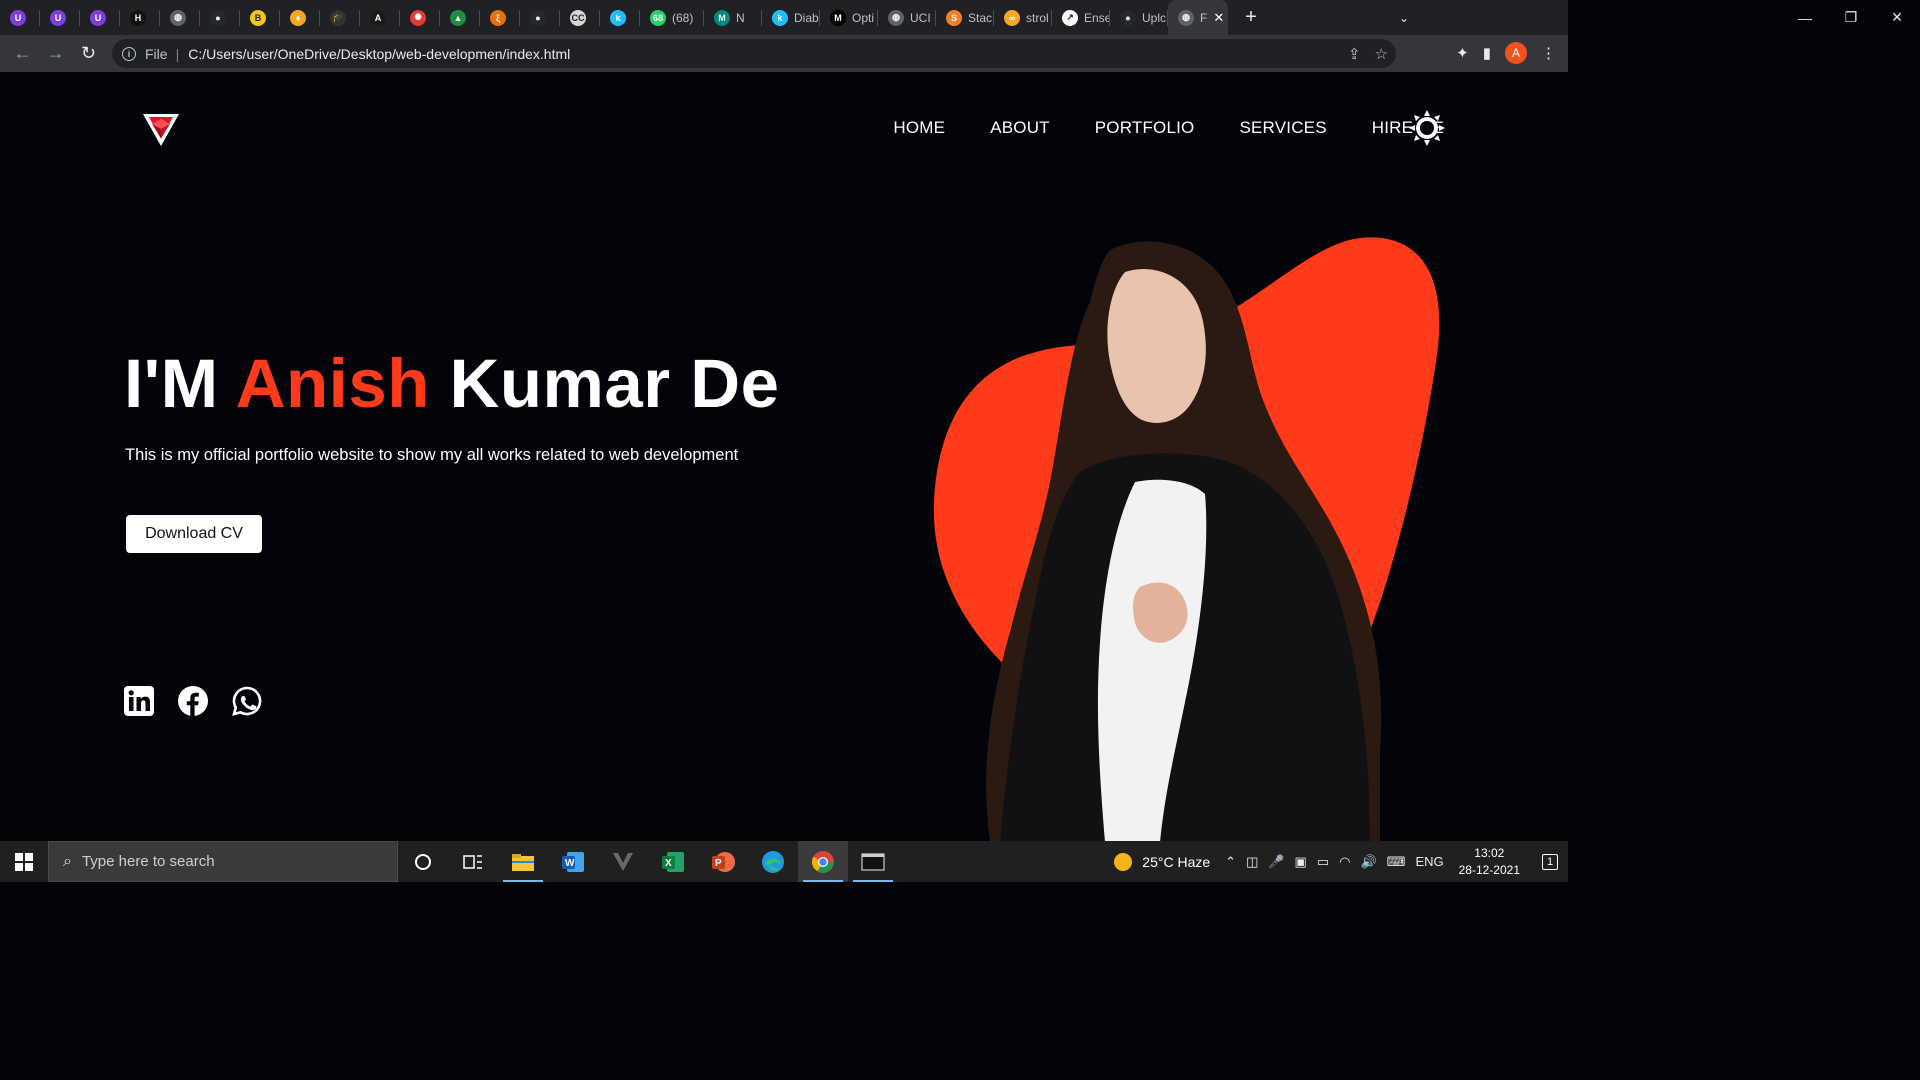 The image size is (1920, 1080). Describe the element at coordinates (1344, 862) in the screenshot. I see `wifi-icon: ◠` at that location.